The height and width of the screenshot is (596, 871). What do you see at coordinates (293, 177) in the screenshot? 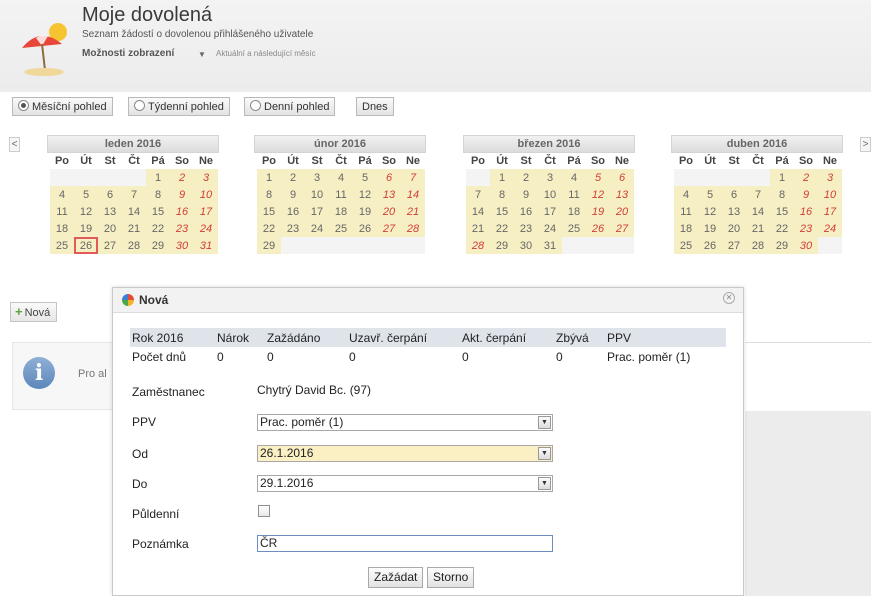
I see `day-cell: 2` at bounding box center [293, 177].